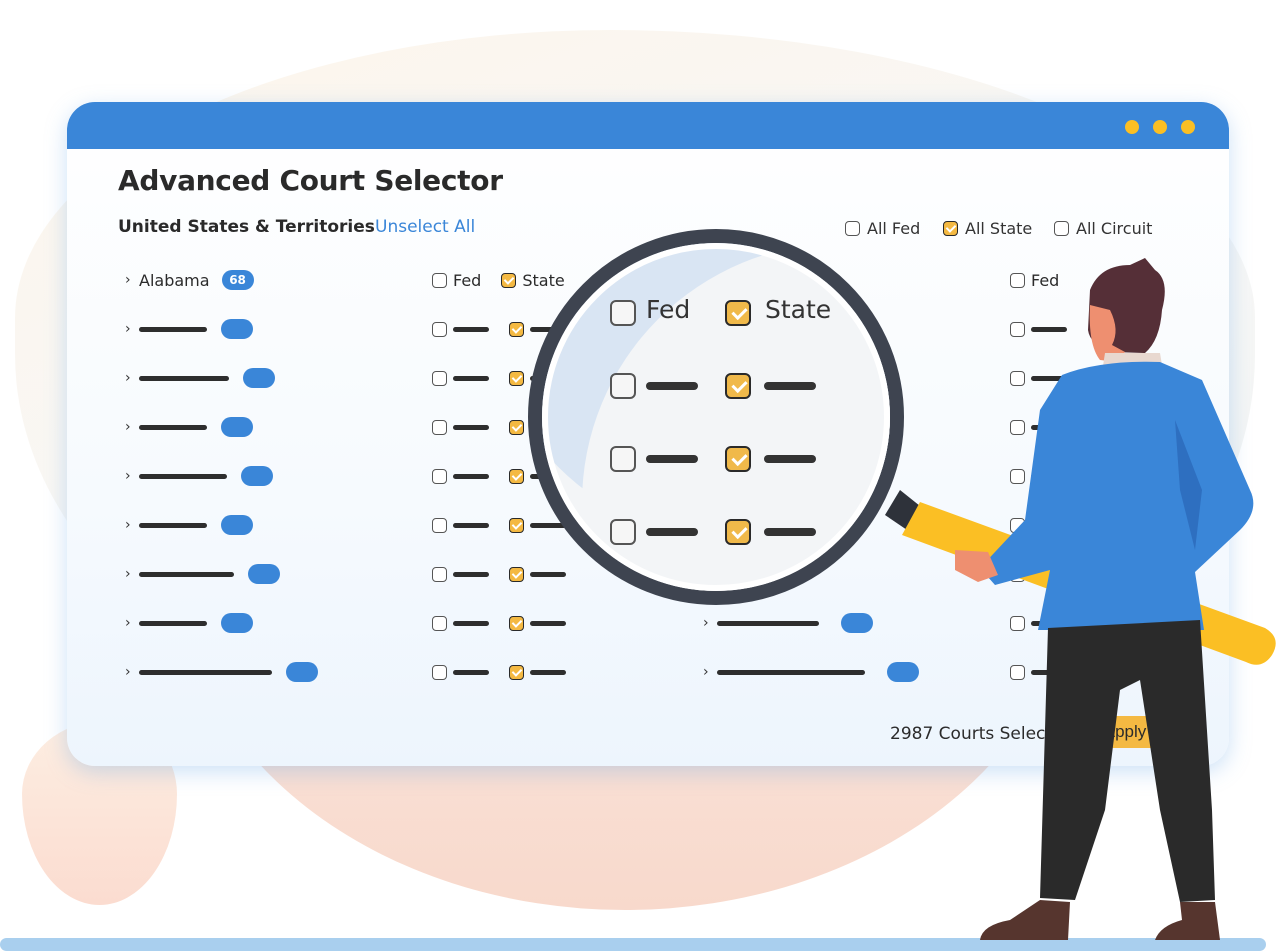 Image resolution: width=1280 pixels, height=951 pixels. I want to click on checkbox-checked-icon, so click(950, 228).